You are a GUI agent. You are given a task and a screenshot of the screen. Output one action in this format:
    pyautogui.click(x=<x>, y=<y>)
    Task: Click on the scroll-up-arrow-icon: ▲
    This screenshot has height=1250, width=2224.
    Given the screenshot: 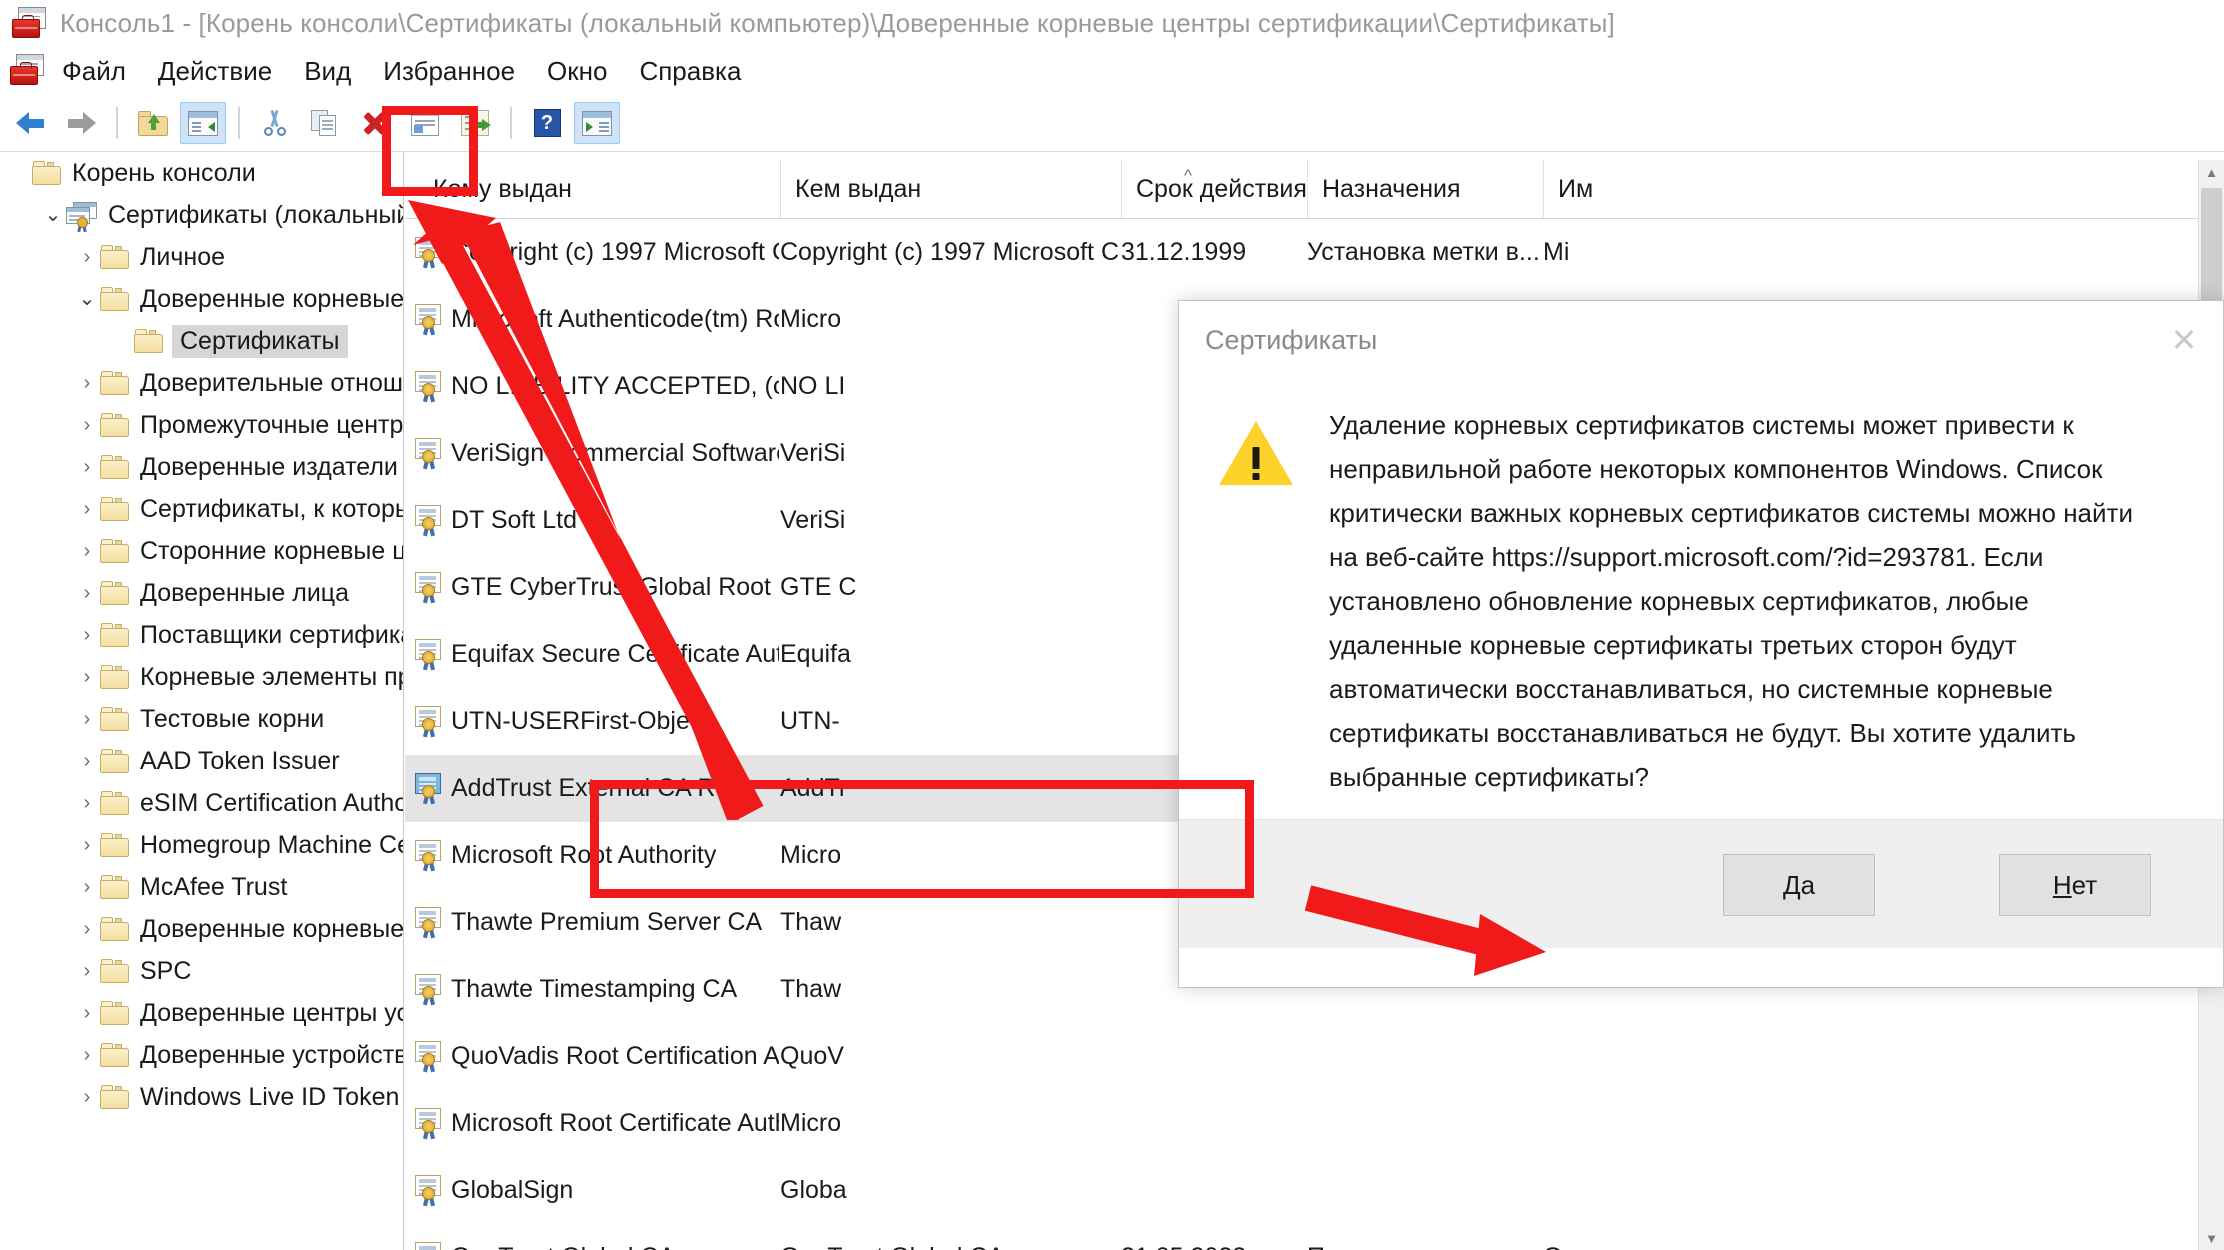 What is the action you would take?
    pyautogui.click(x=2211, y=172)
    